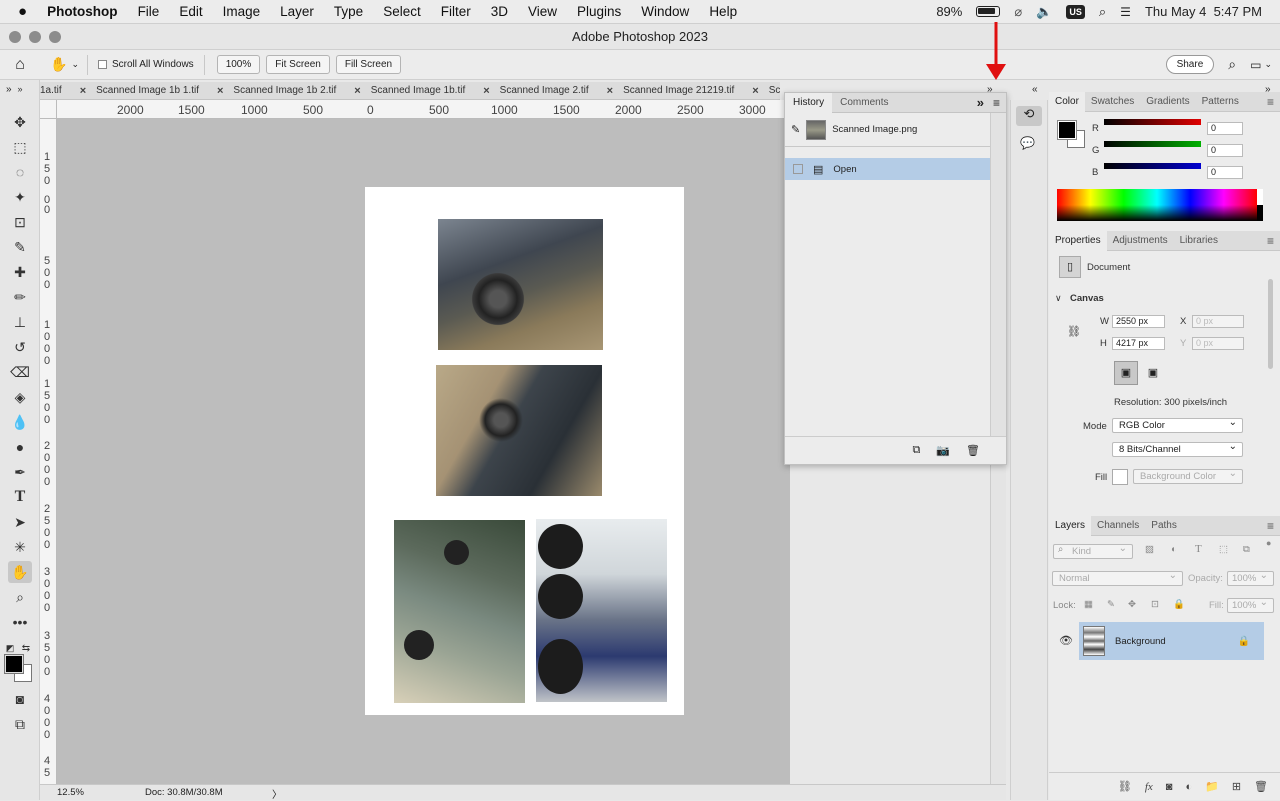  Describe the element at coordinates (1152, 122) in the screenshot. I see `red-slider` at that location.